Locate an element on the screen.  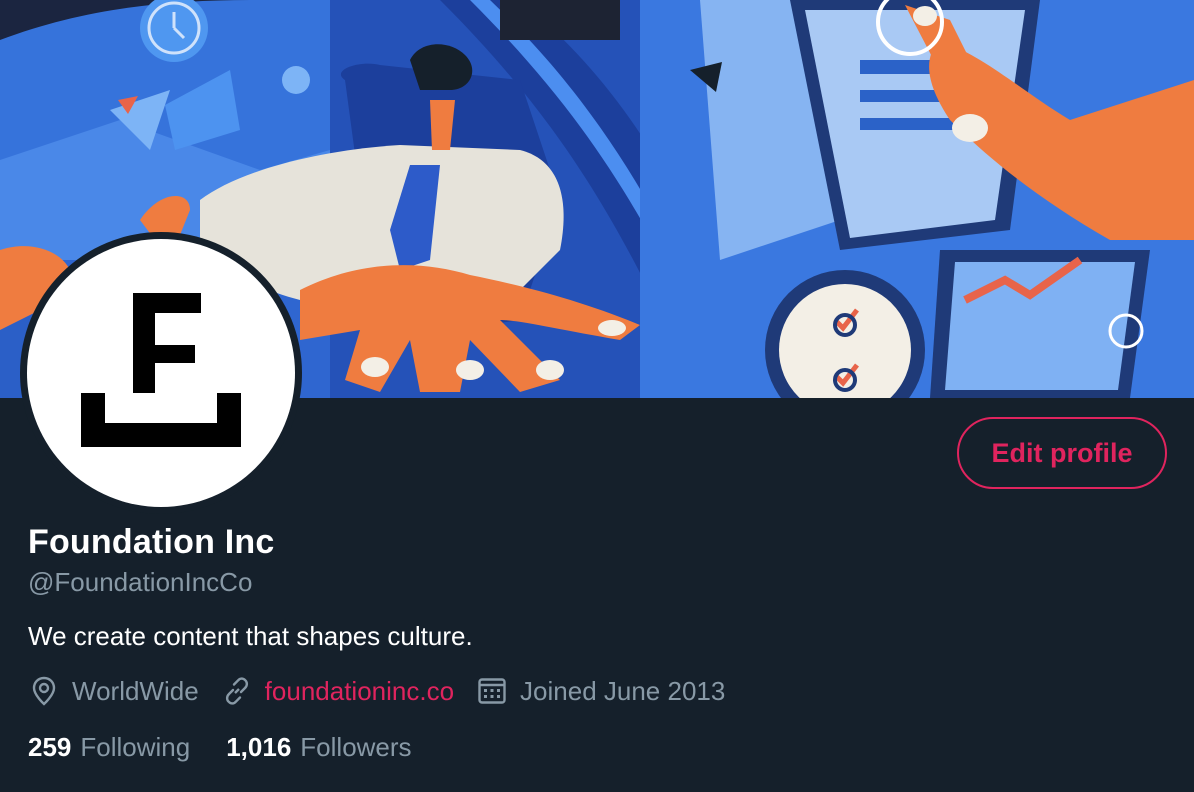
website-link: foundationinc.co is located at coordinates (359, 691).